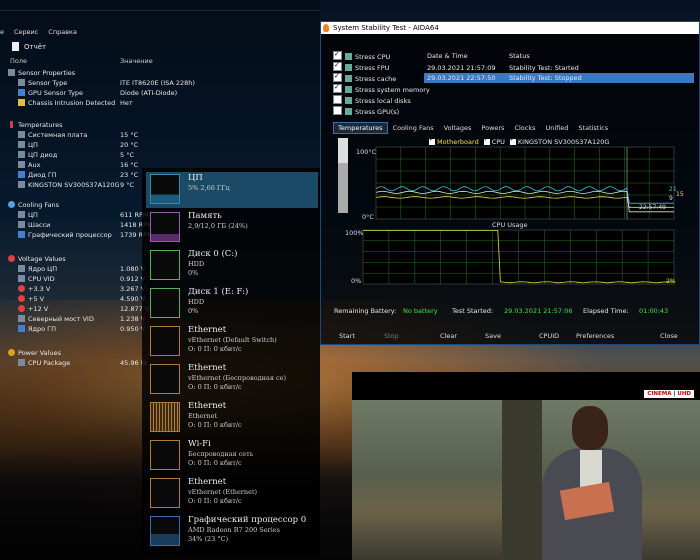  I want to click on tree-section: Temperatures, so click(35, 125).